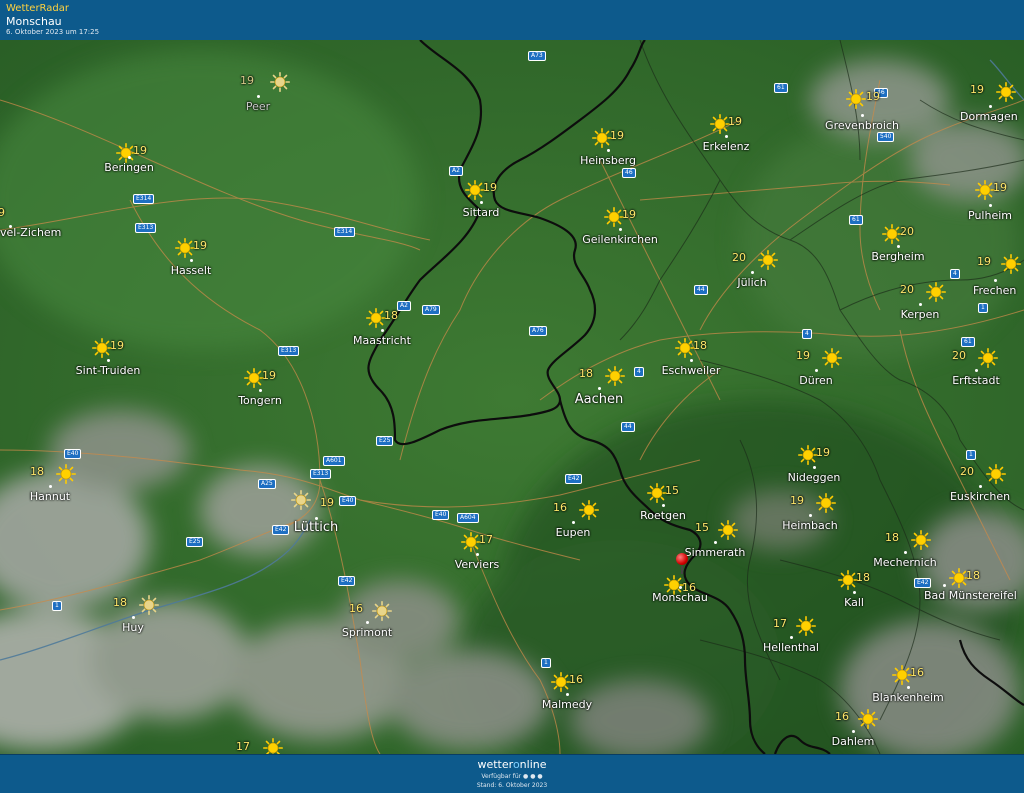 This screenshot has height=793, width=1024. I want to click on wetteronline-logo: wetteronline, so click(512, 764).